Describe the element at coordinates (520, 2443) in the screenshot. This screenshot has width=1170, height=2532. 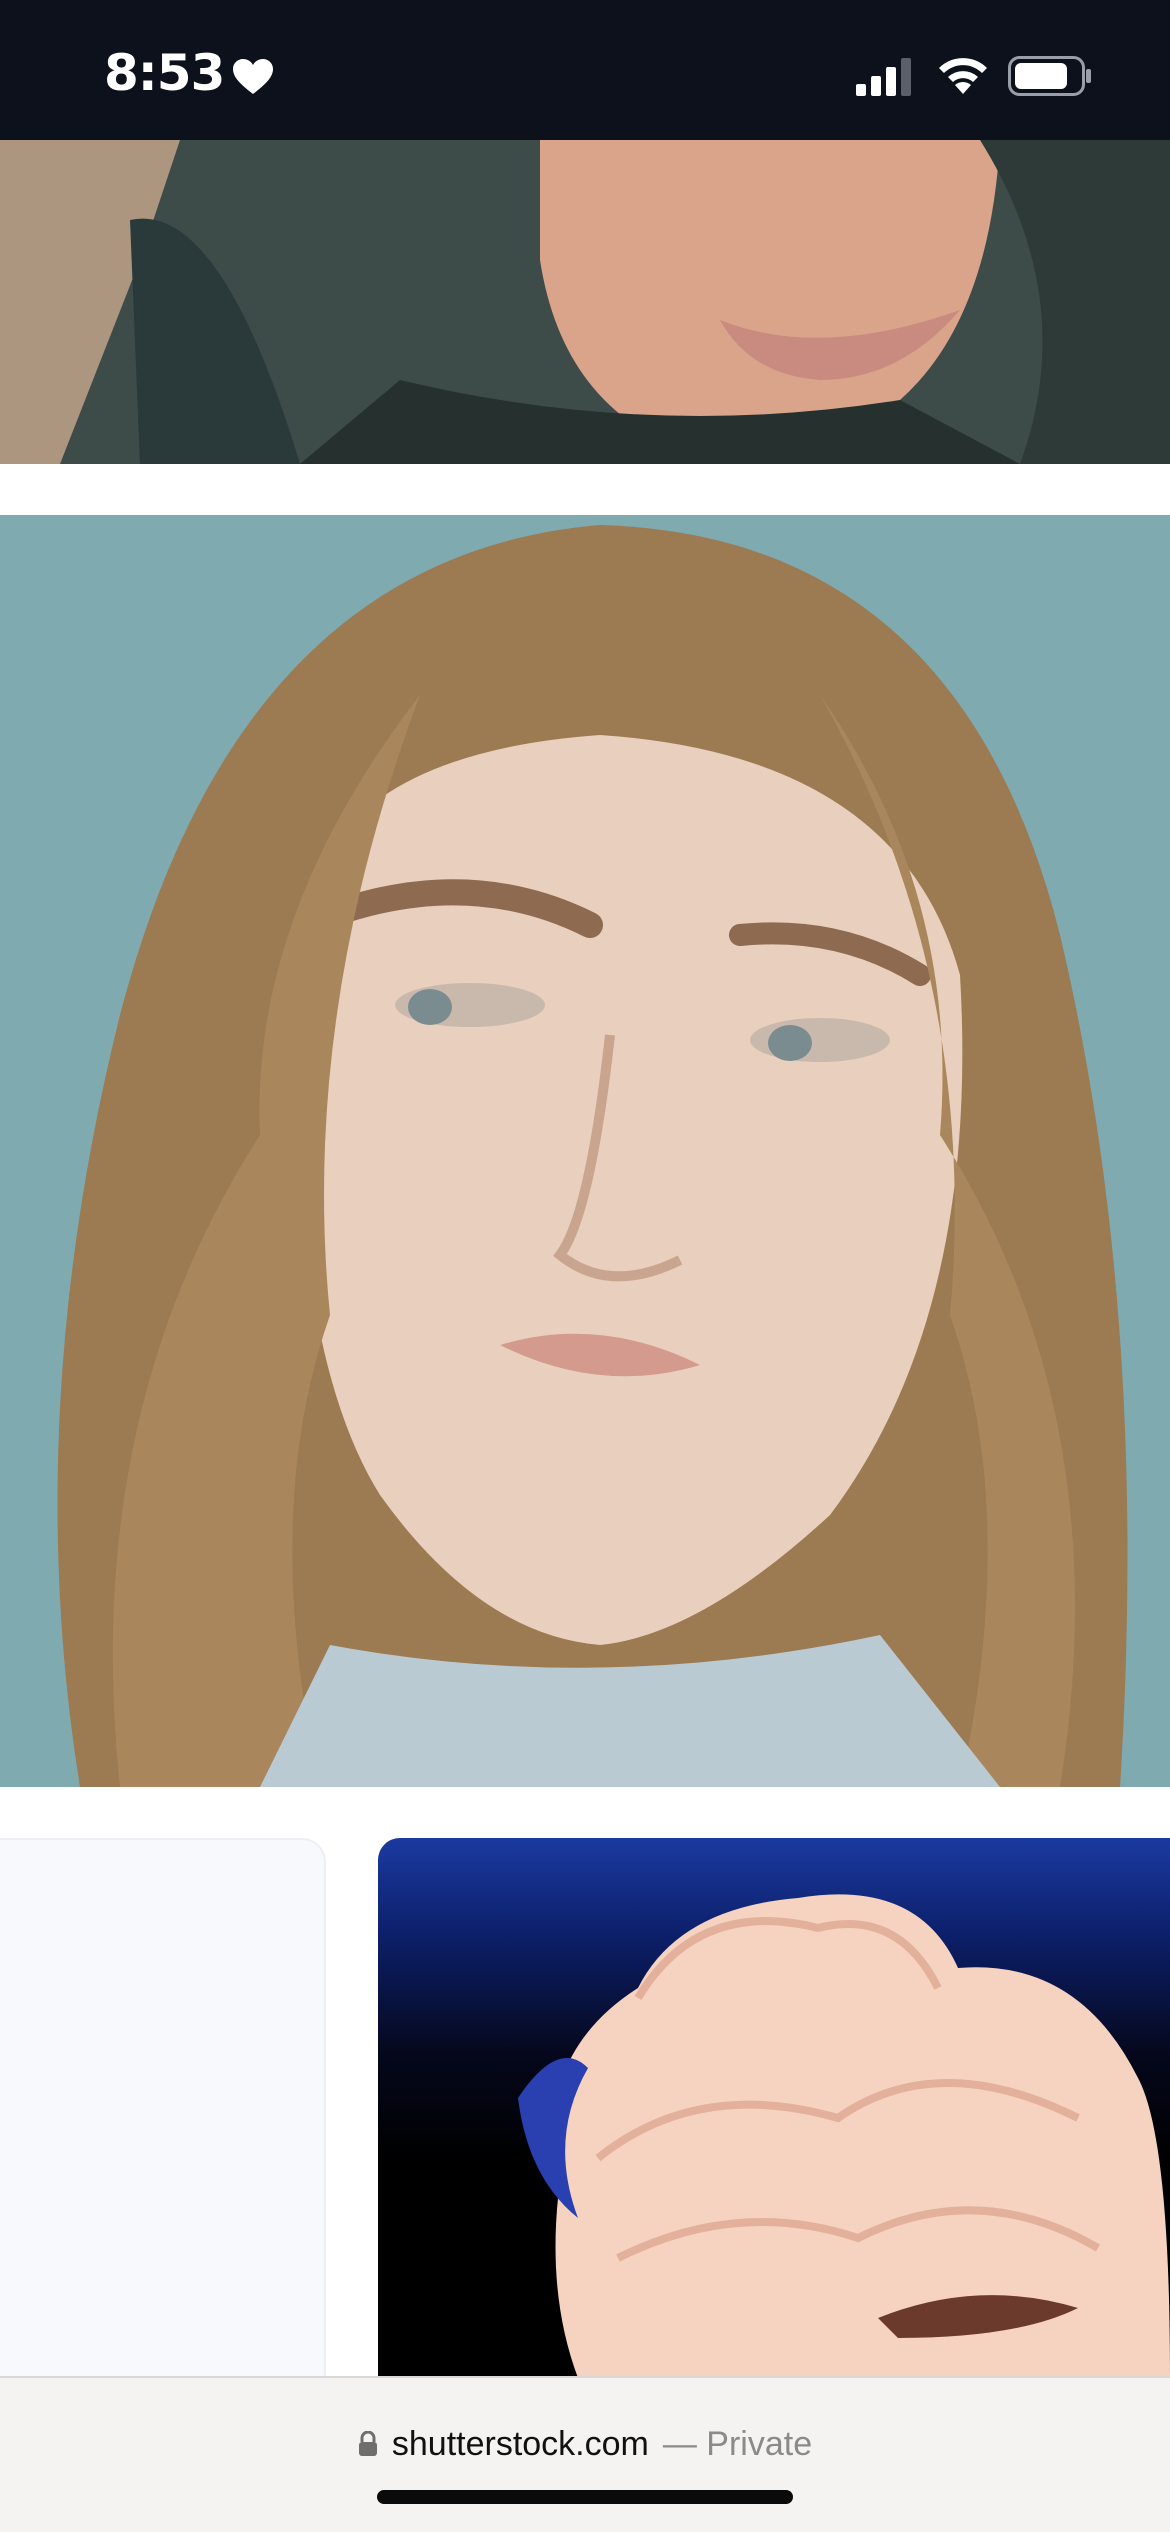
I see `url-domain: shutterstock.com` at that location.